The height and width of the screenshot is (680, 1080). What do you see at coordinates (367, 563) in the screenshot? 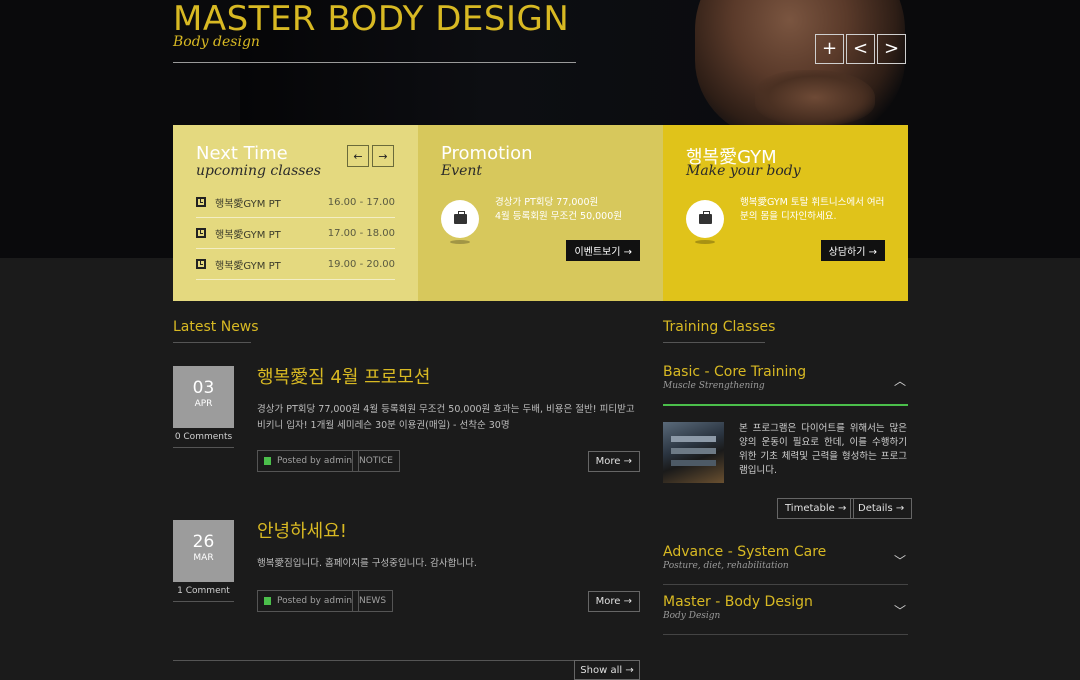
I see `news-body: 행복愛짐입니다. 홈페이지를 구성중입니다. 감사합니다.` at bounding box center [367, 563].